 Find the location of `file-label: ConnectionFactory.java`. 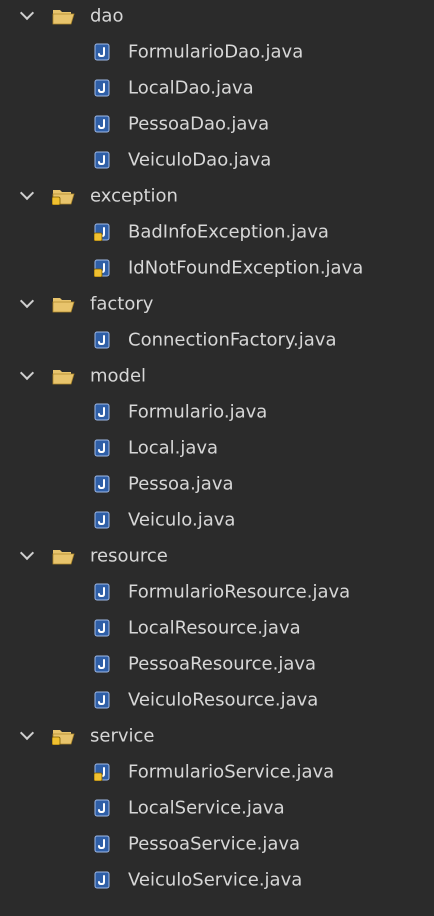

file-label: ConnectionFactory.java is located at coordinates (232, 340).